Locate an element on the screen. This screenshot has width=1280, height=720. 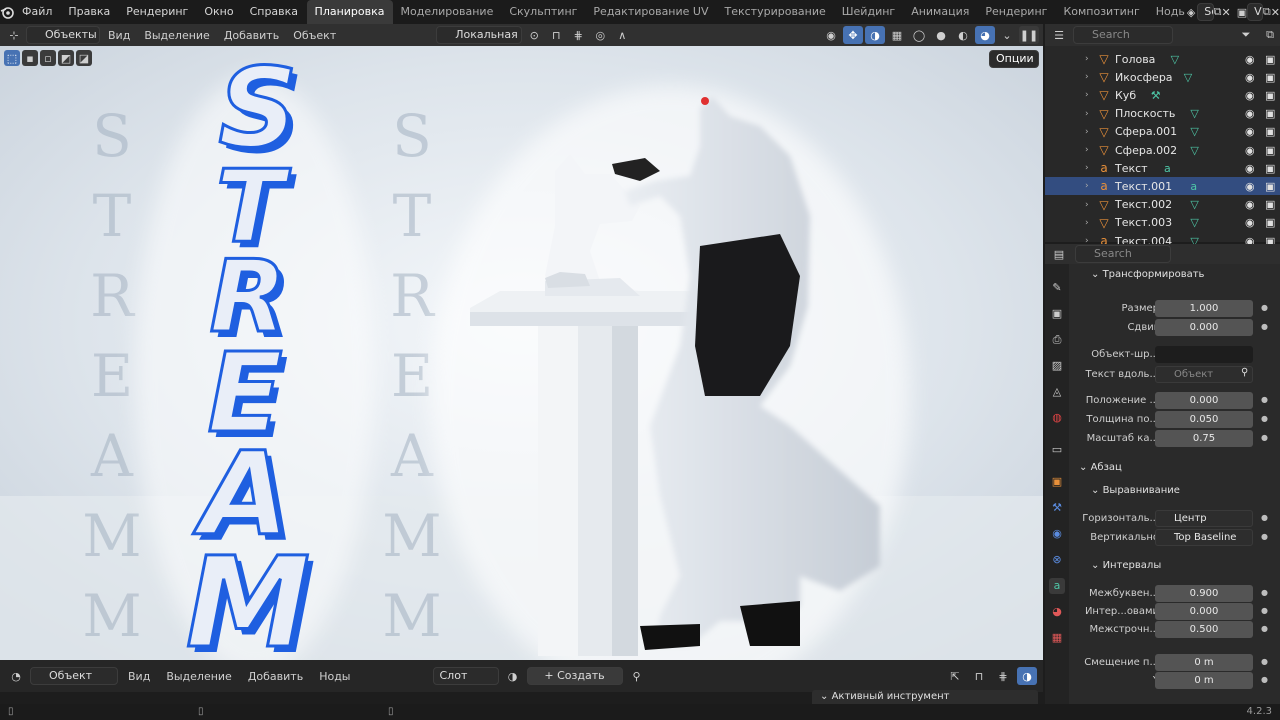
outliner-row: › ▽ Сфера.002 ▽ ◉ ▣ is located at coordinates (1162, 150).